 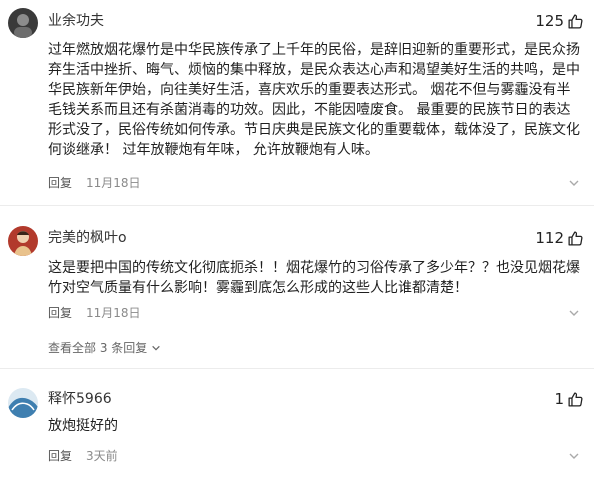 What do you see at coordinates (60, 456) in the screenshot?
I see `reply-button: 回复` at bounding box center [60, 456].